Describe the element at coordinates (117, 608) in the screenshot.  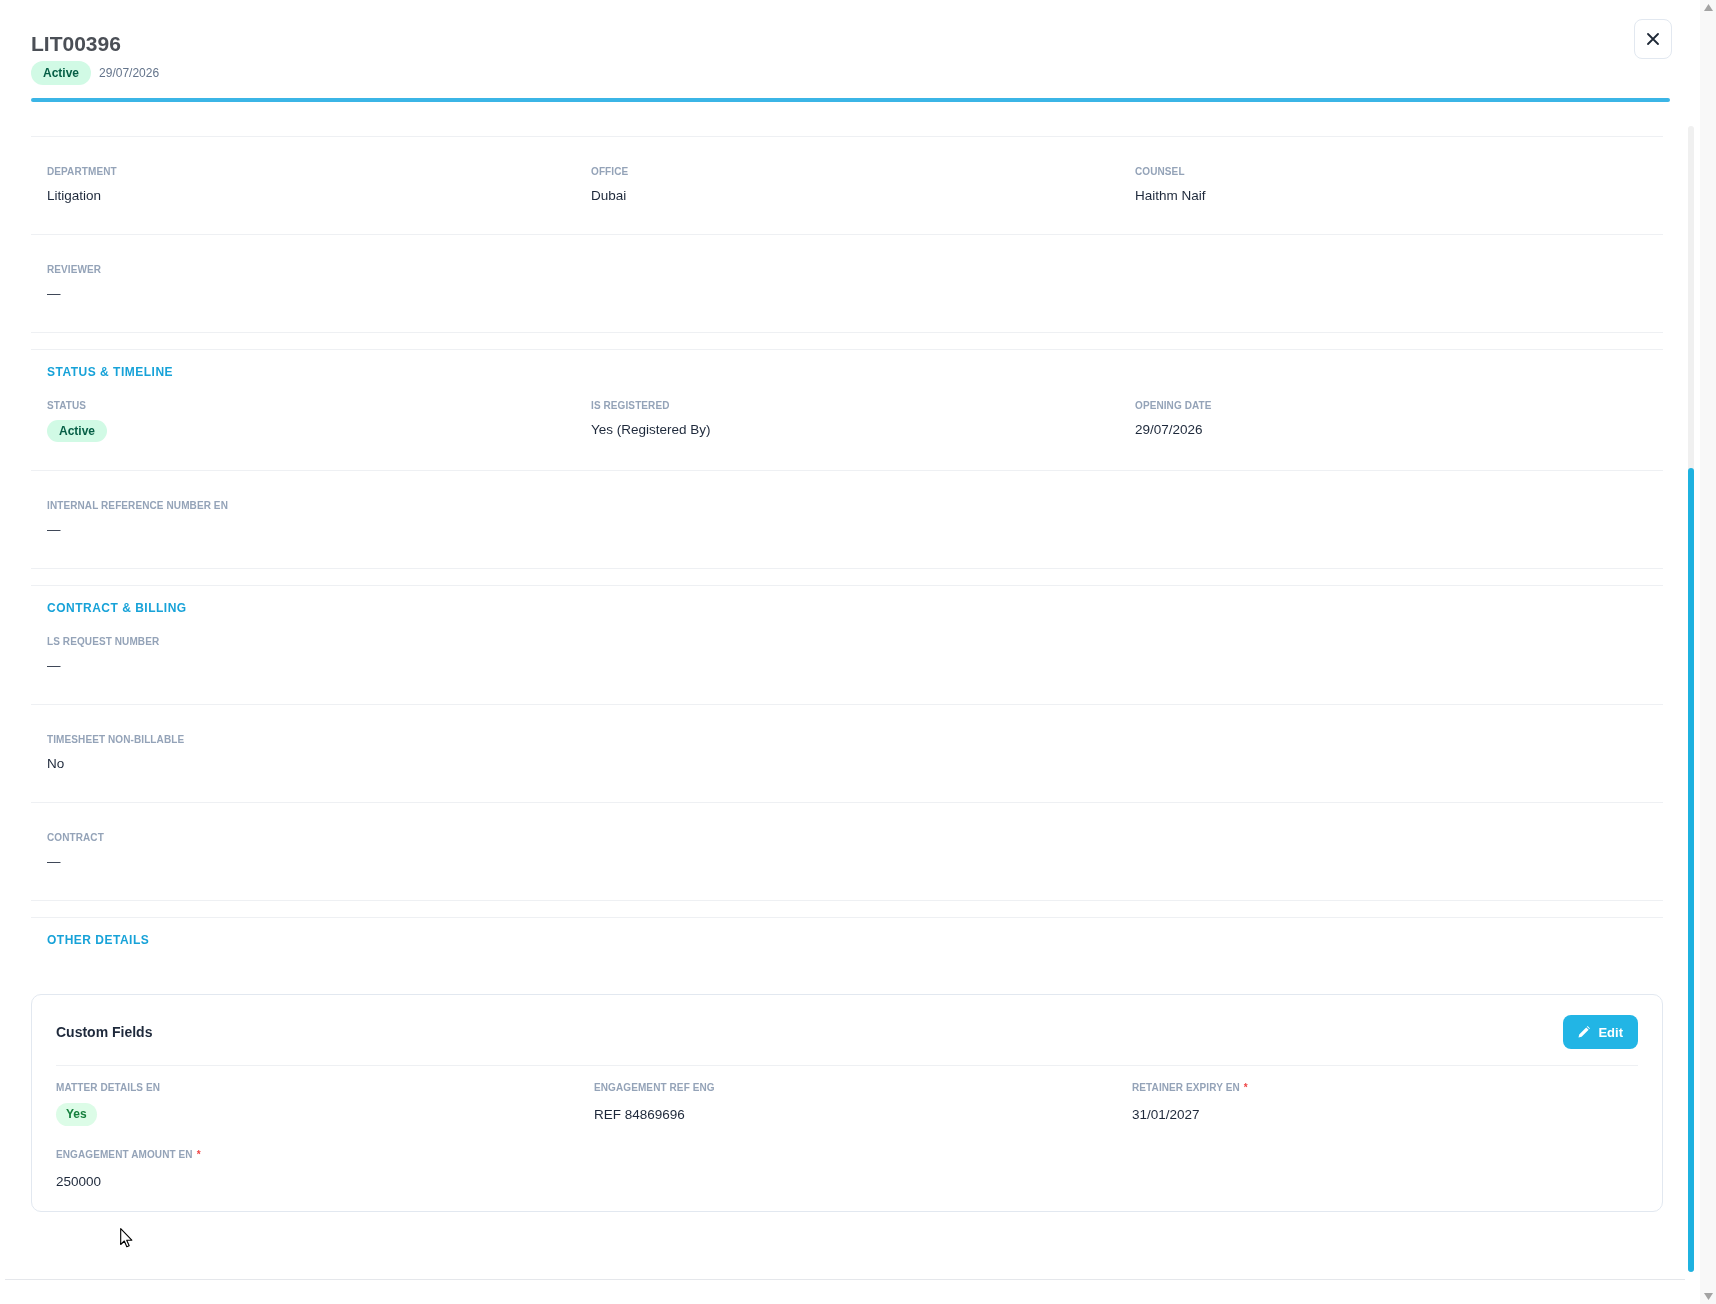
I see `section-title: CONTRACT & BILLING` at that location.